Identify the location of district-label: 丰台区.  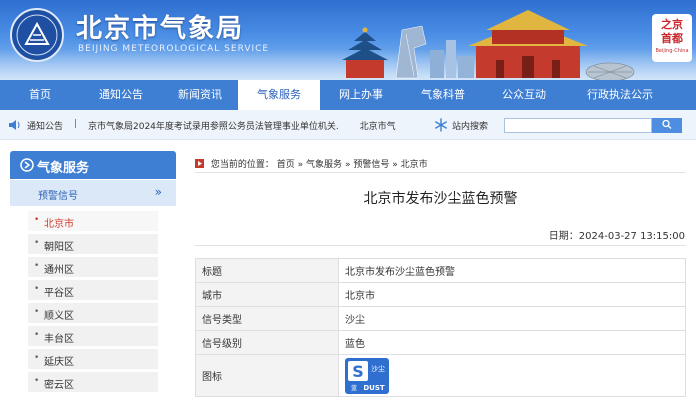
(59, 339).